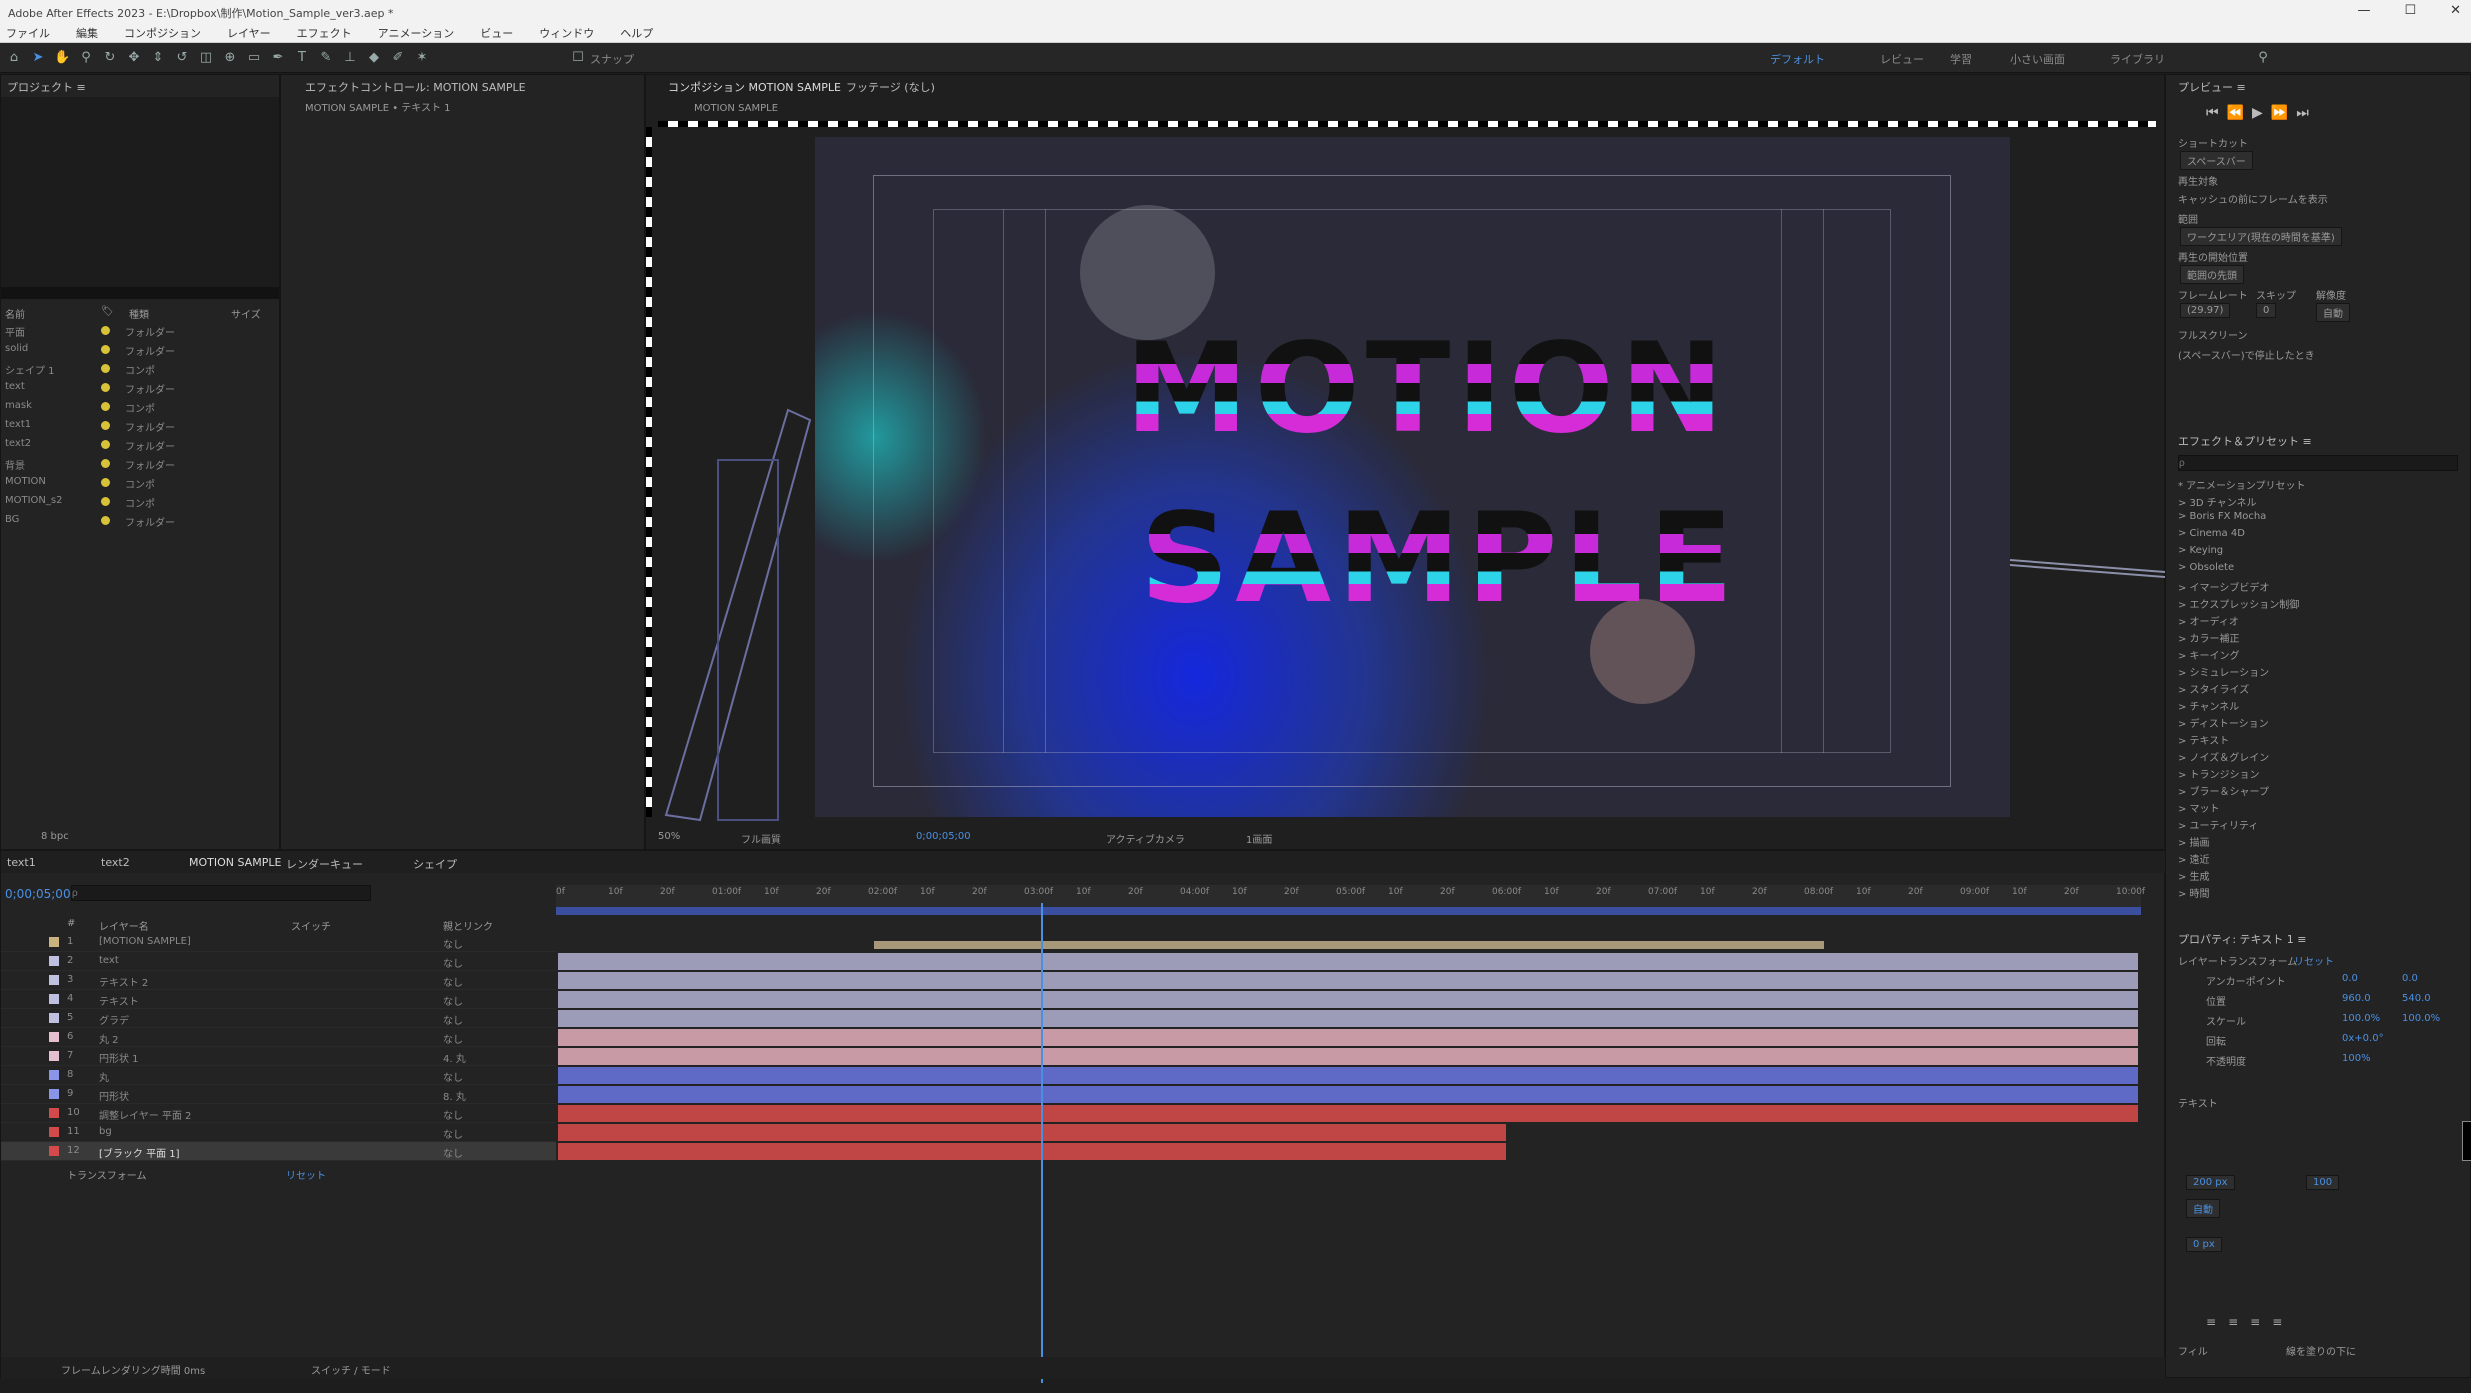  Describe the element at coordinates (2212, 274) in the screenshot. I see `play-from-dropdown: 範囲の先頭` at that location.